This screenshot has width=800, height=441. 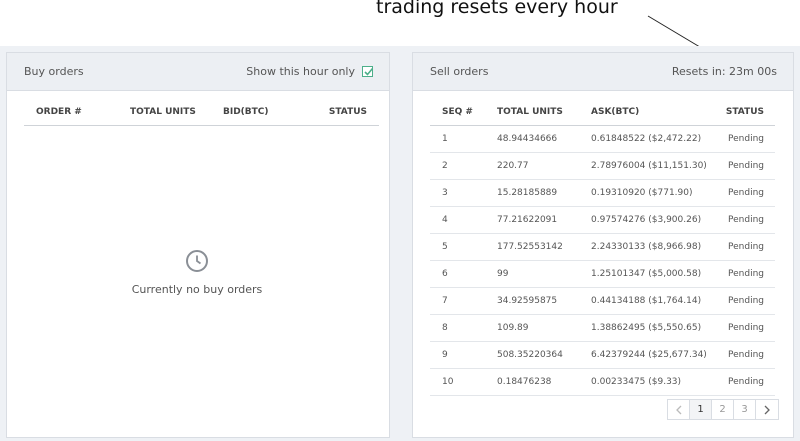 What do you see at coordinates (650, 247) in the screenshot?
I see `row-ask: 2.24330133 ($8,966.98)` at bounding box center [650, 247].